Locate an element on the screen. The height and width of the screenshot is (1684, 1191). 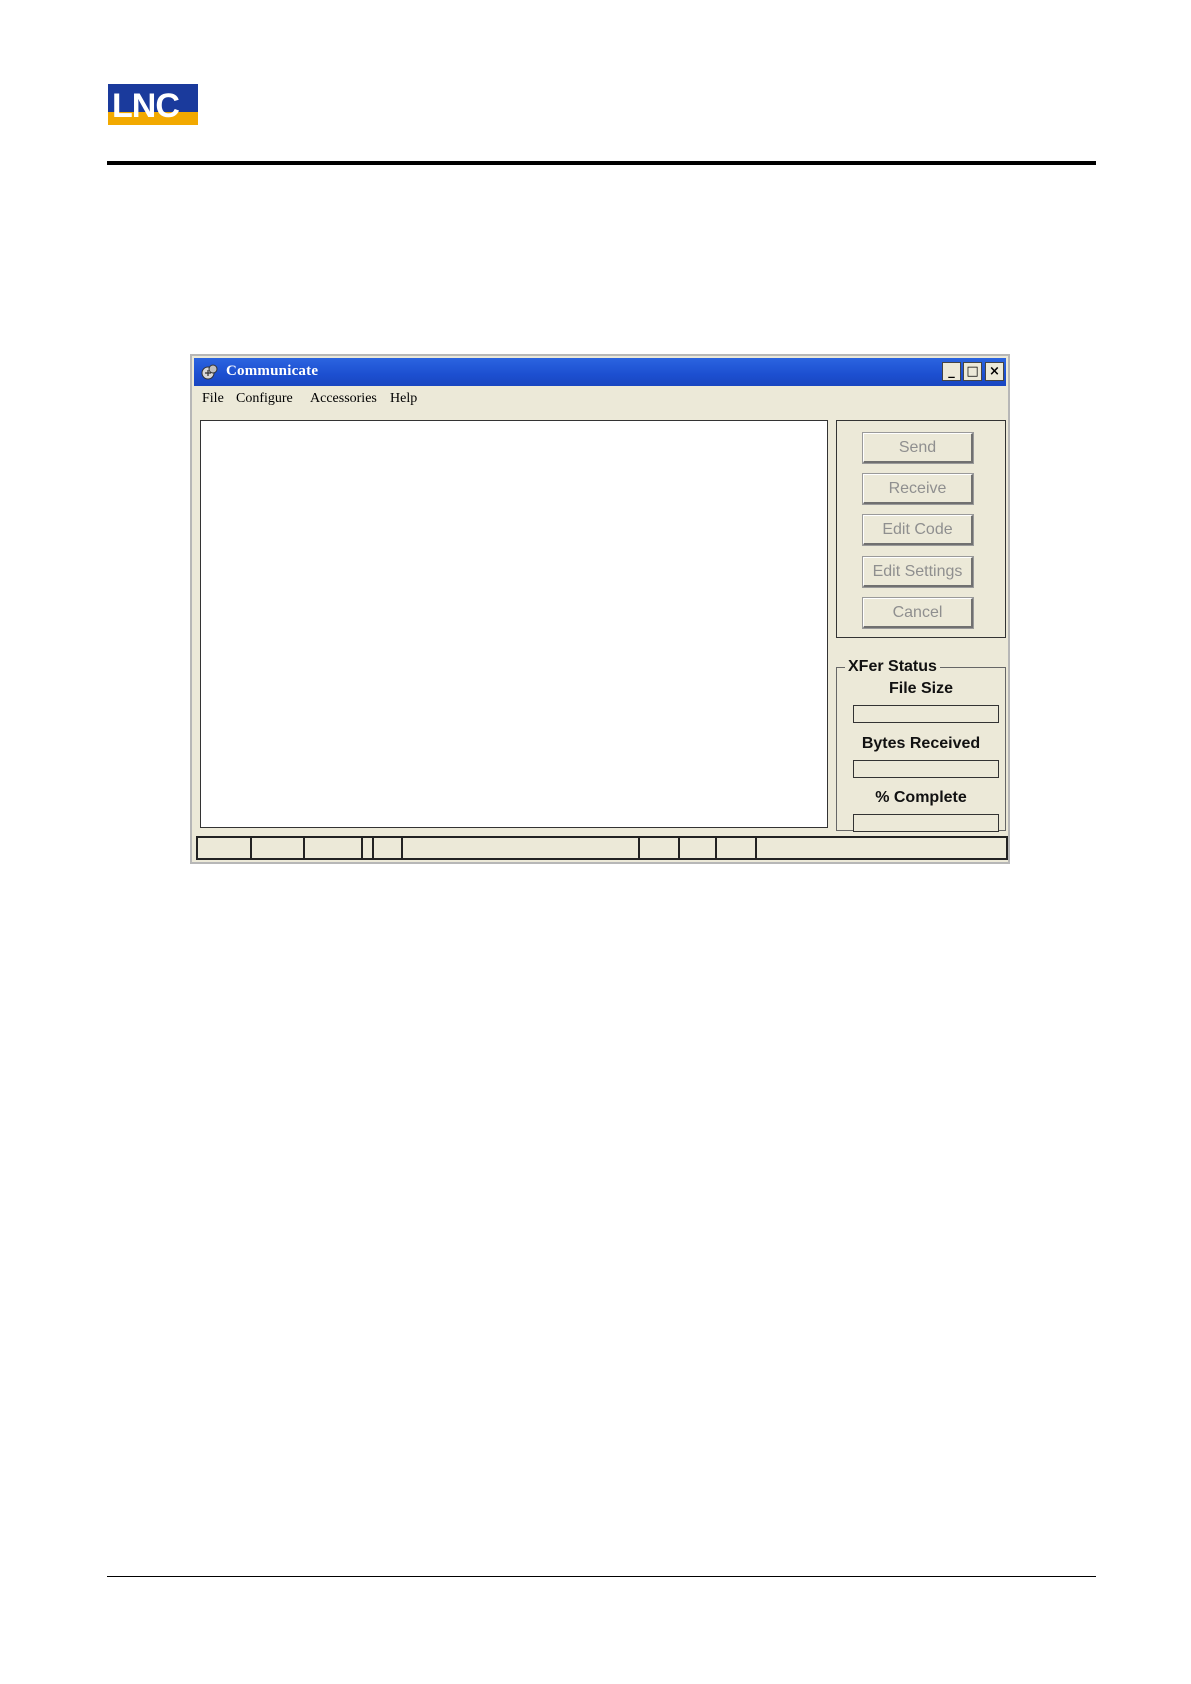
cancel-button: Cancel is located at coordinates (918, 613).